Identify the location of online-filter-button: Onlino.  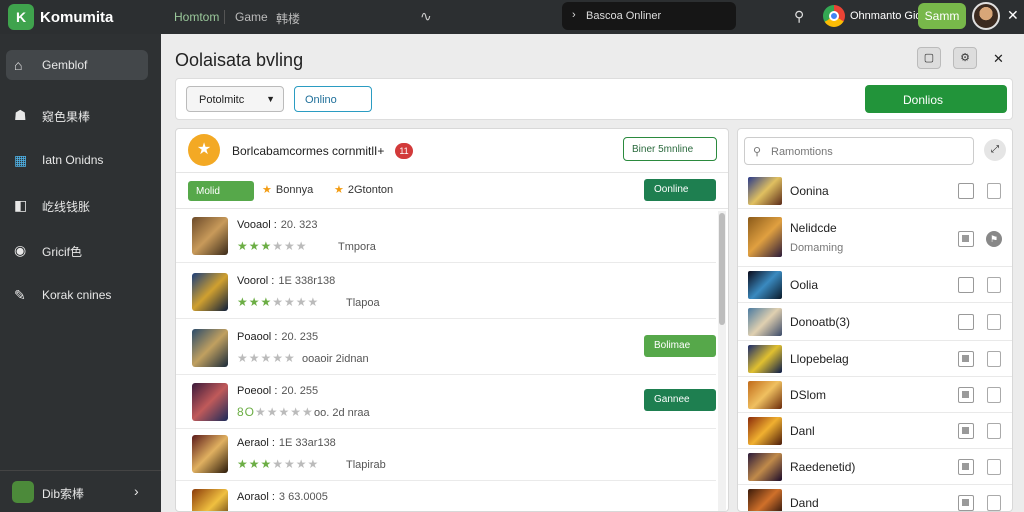
(333, 99).